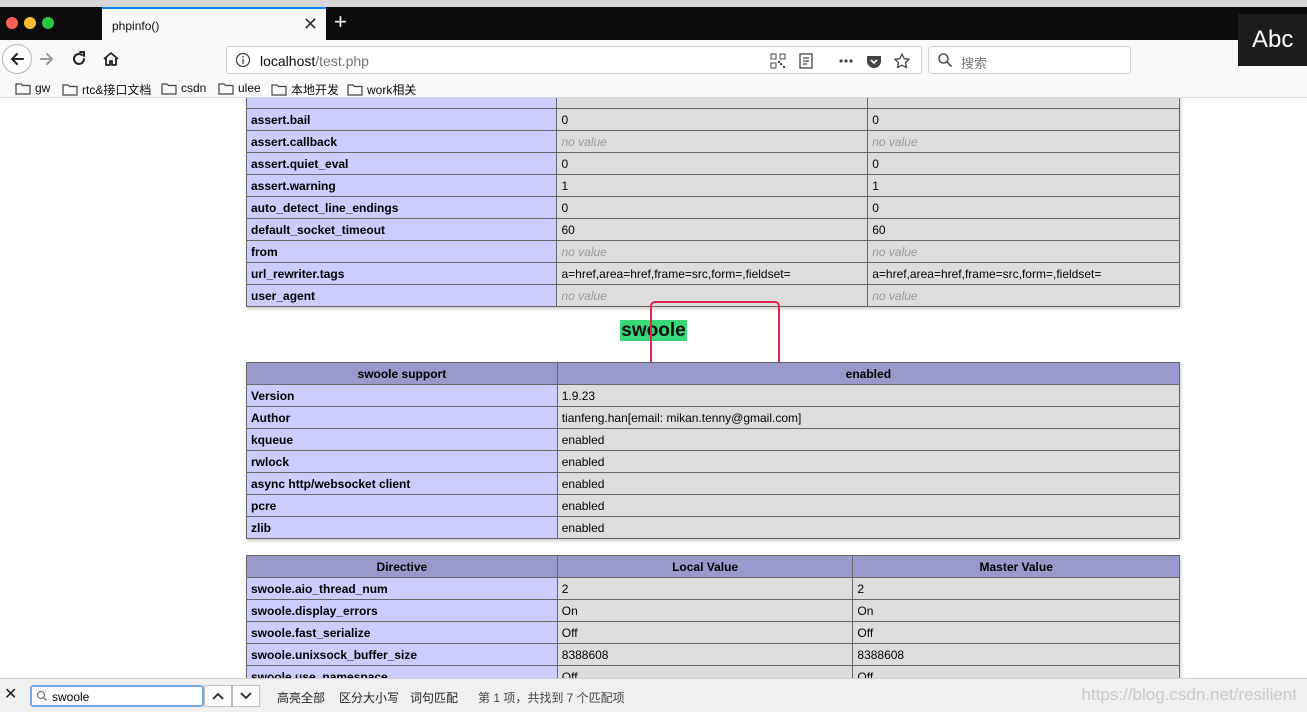  I want to click on table-row: swoole.display_errors On On, so click(713, 610).